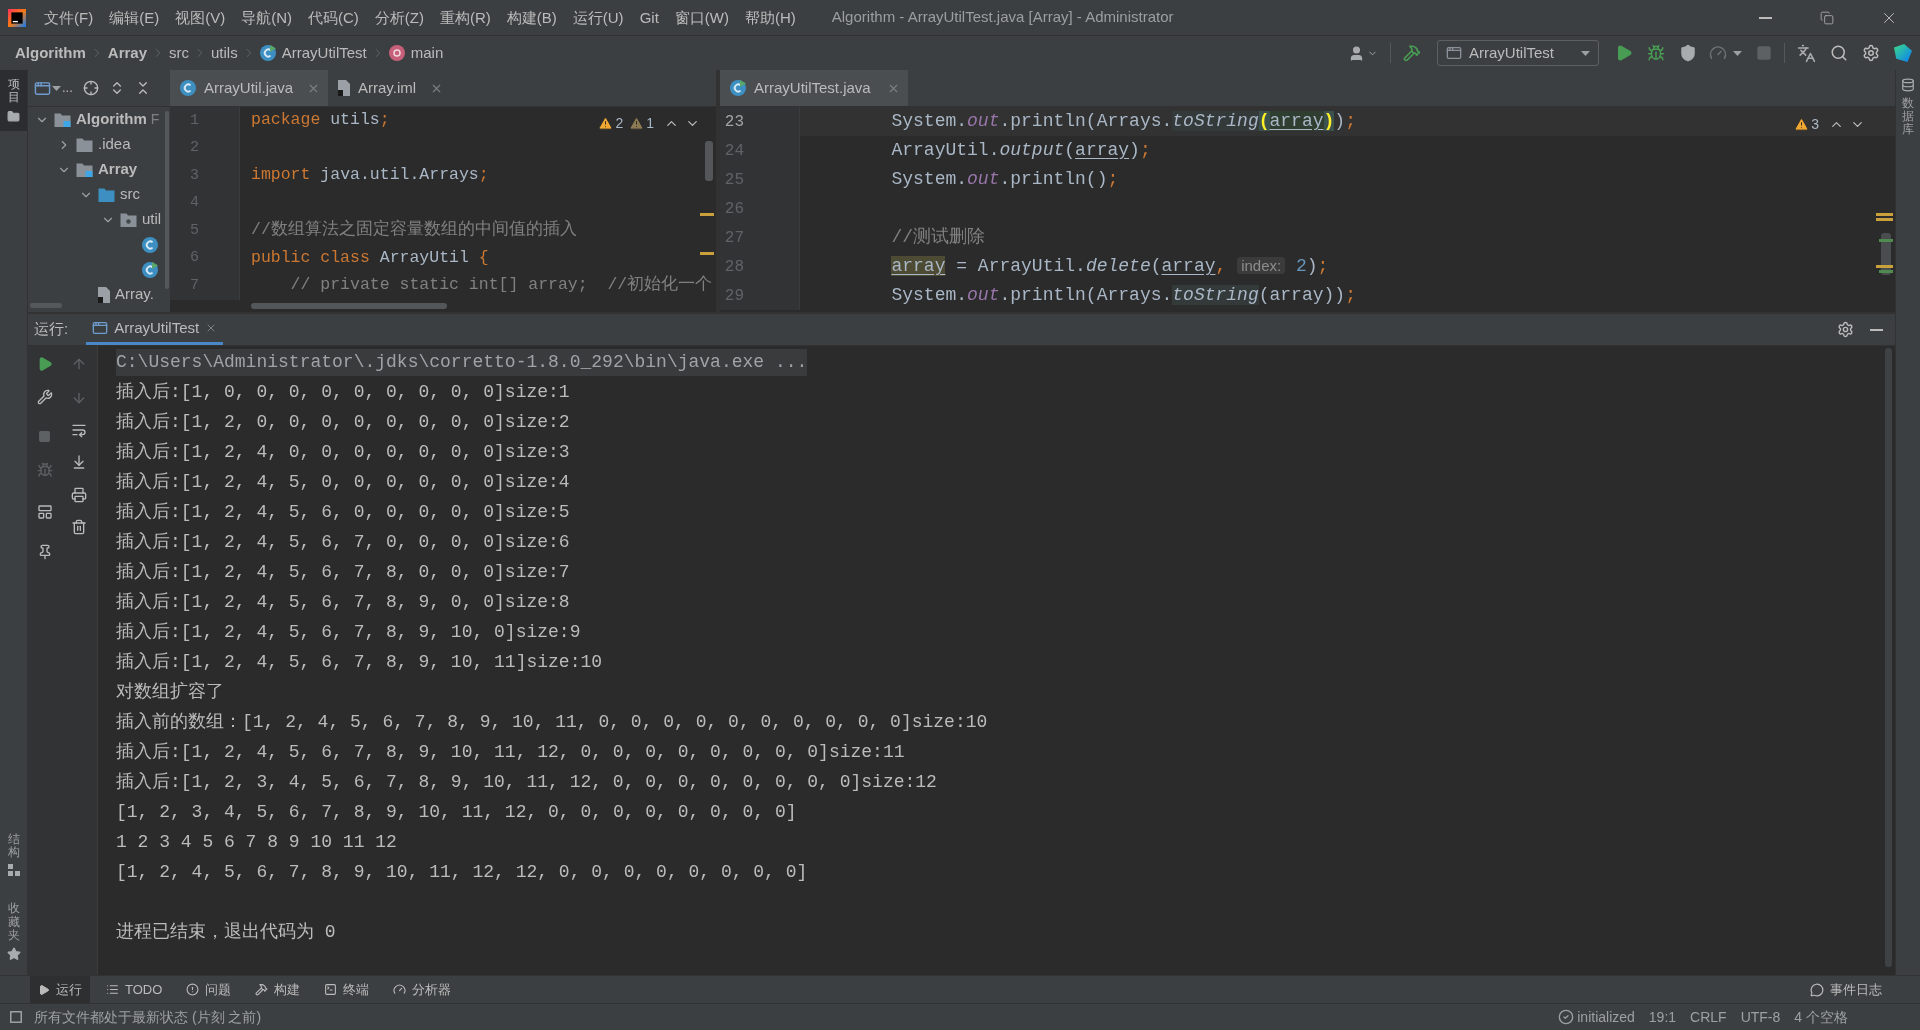 The width and height of the screenshot is (1920, 1030). I want to click on editor-tab: ArrayUtil.java, so click(249, 88).